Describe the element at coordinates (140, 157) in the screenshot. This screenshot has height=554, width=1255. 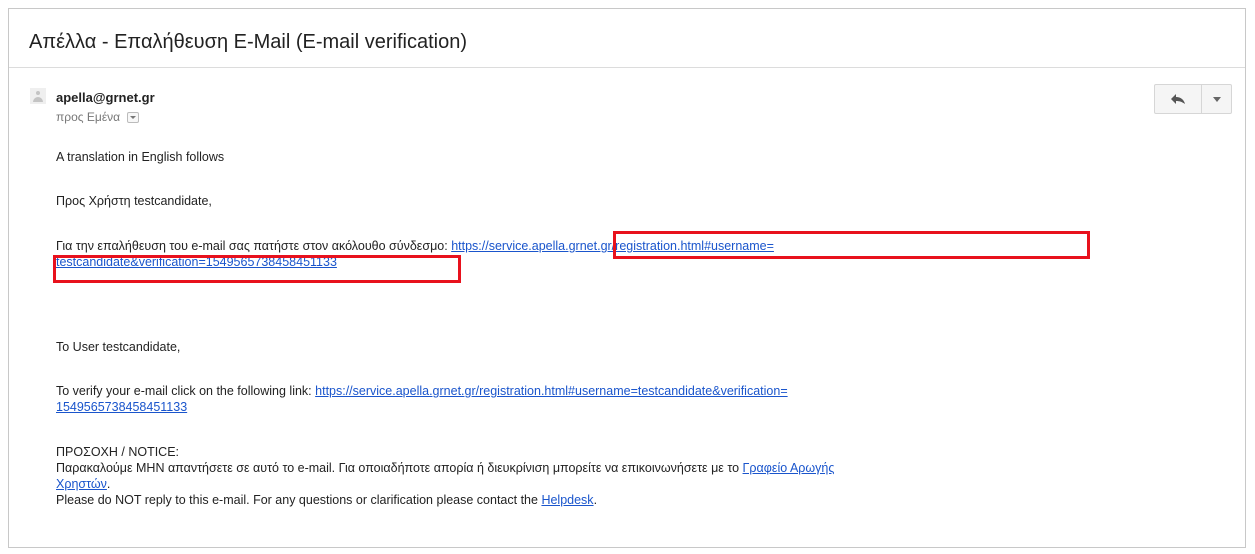
I see `intro-text: A translation in English follows` at that location.